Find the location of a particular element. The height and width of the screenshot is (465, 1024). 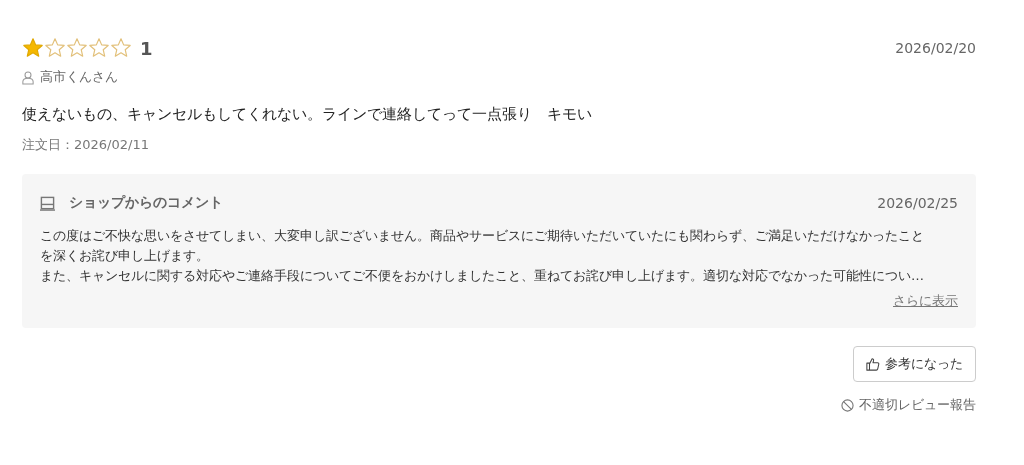

shop-icon is located at coordinates (47, 203).